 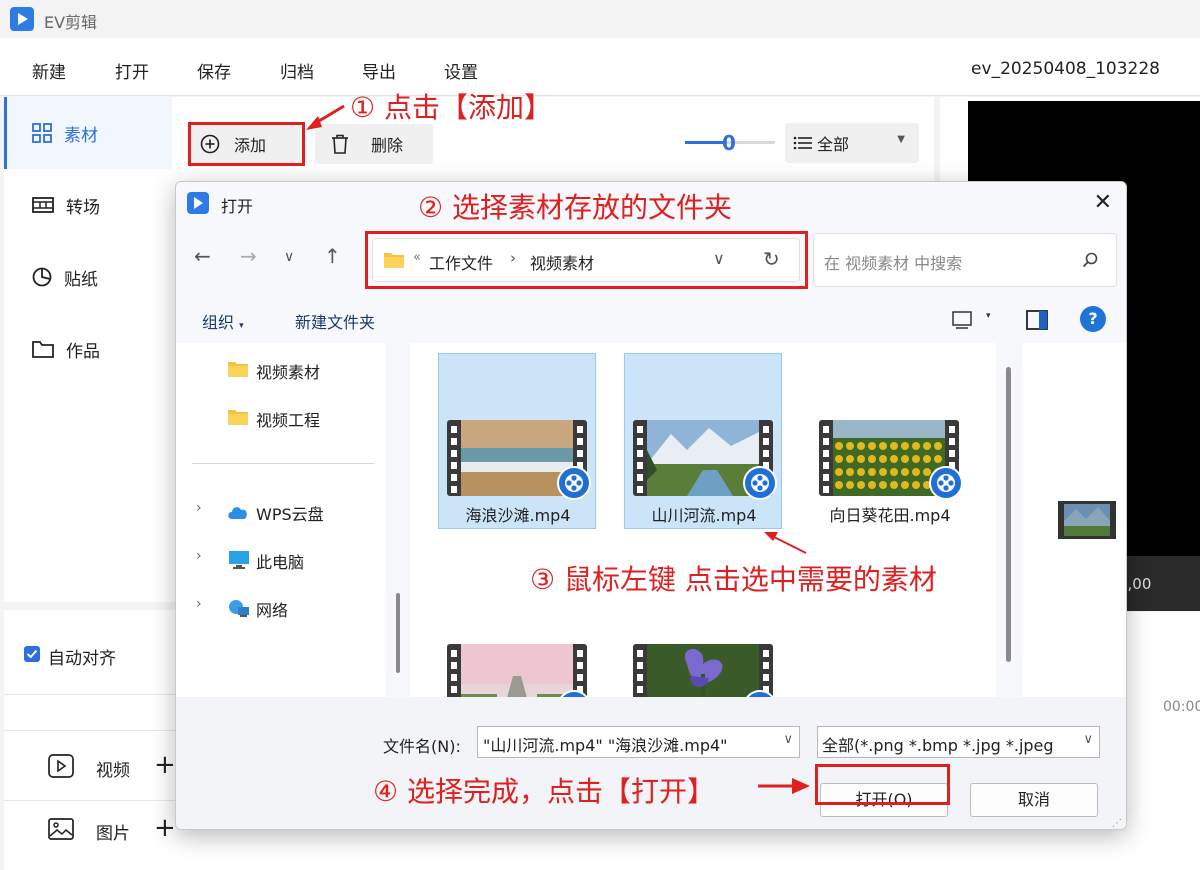 I want to click on sidebar-item-label: 转场, so click(x=83, y=207).